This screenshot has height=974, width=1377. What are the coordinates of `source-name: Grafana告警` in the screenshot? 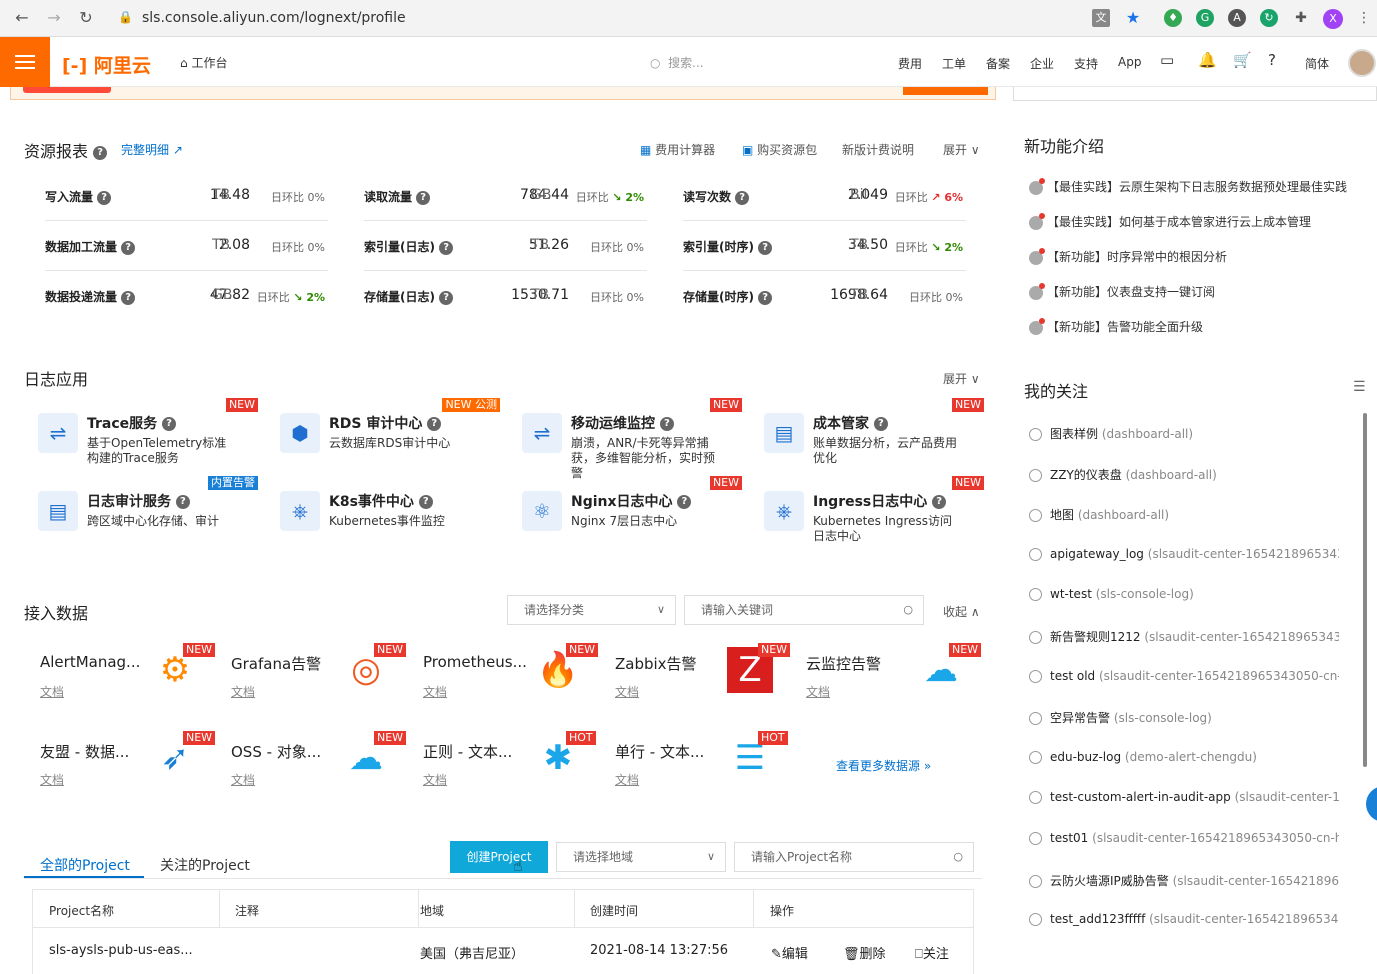 It's located at (276, 663).